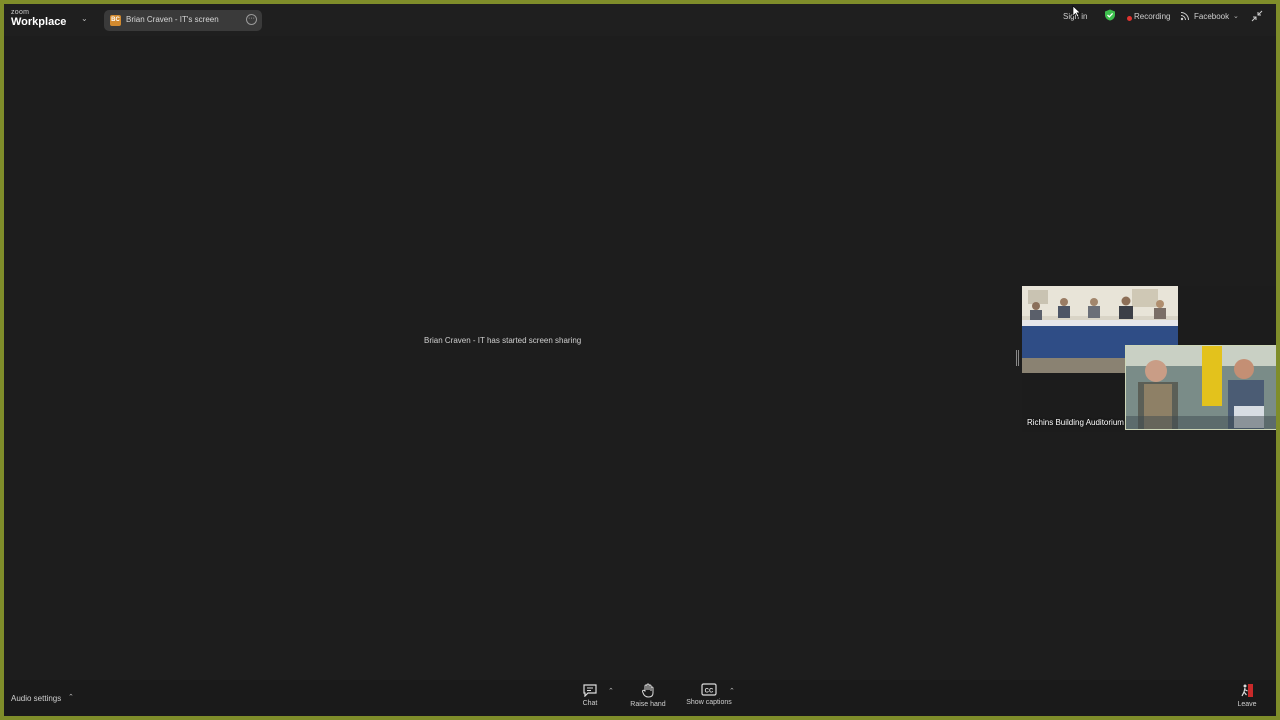 This screenshot has width=1280, height=720. What do you see at coordinates (1076, 11) in the screenshot?
I see `mouse-cursor-icon` at bounding box center [1076, 11].